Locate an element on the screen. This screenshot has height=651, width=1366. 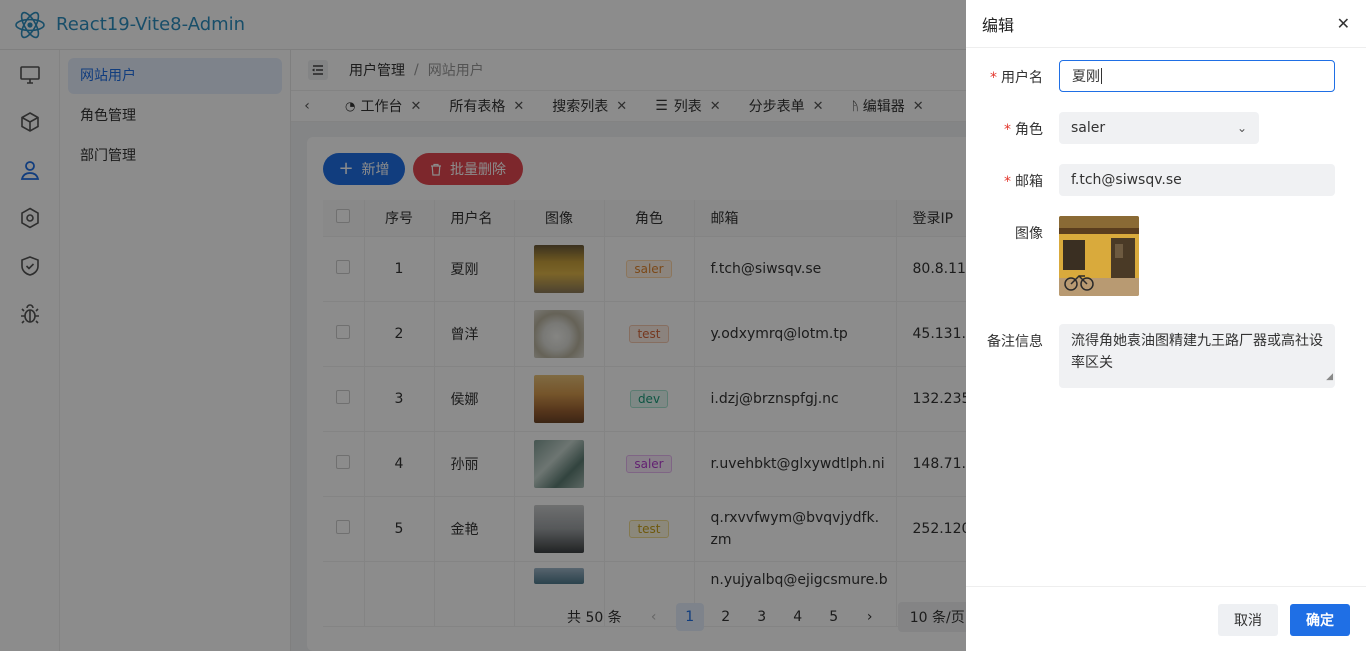
text-cursor is located at coordinates (1101, 76).